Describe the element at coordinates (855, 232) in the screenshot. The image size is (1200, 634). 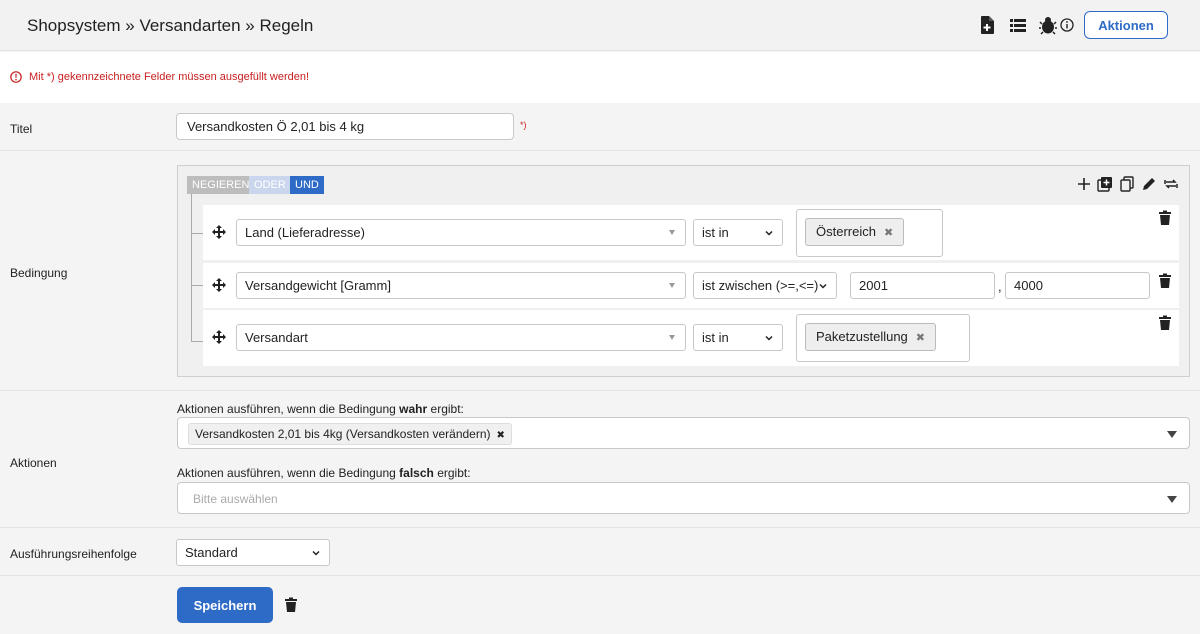
I see `value-tag: Österreich ✖` at that location.